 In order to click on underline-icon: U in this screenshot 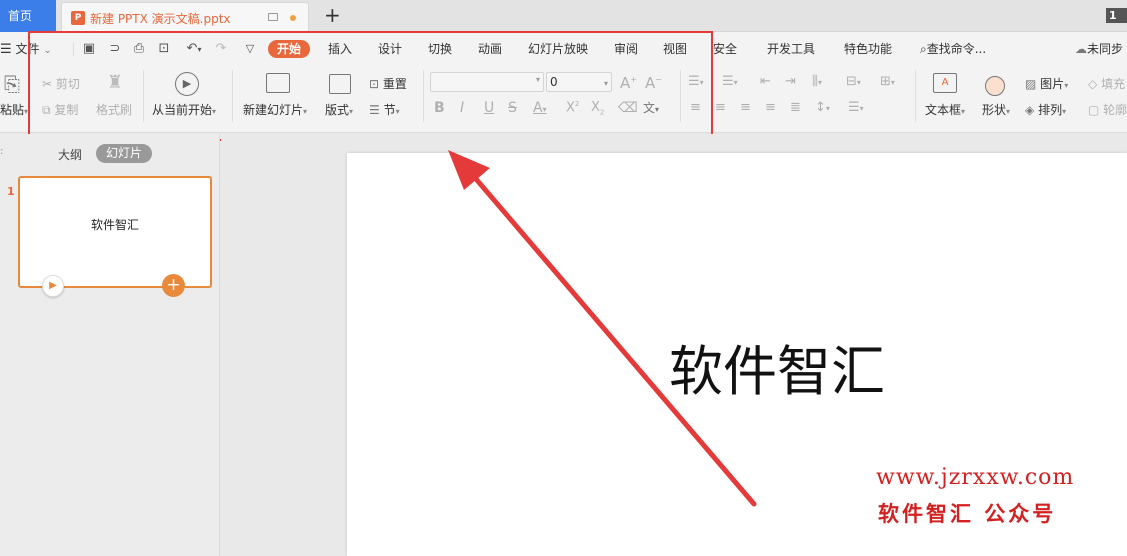, I will do `click(489, 108)`.